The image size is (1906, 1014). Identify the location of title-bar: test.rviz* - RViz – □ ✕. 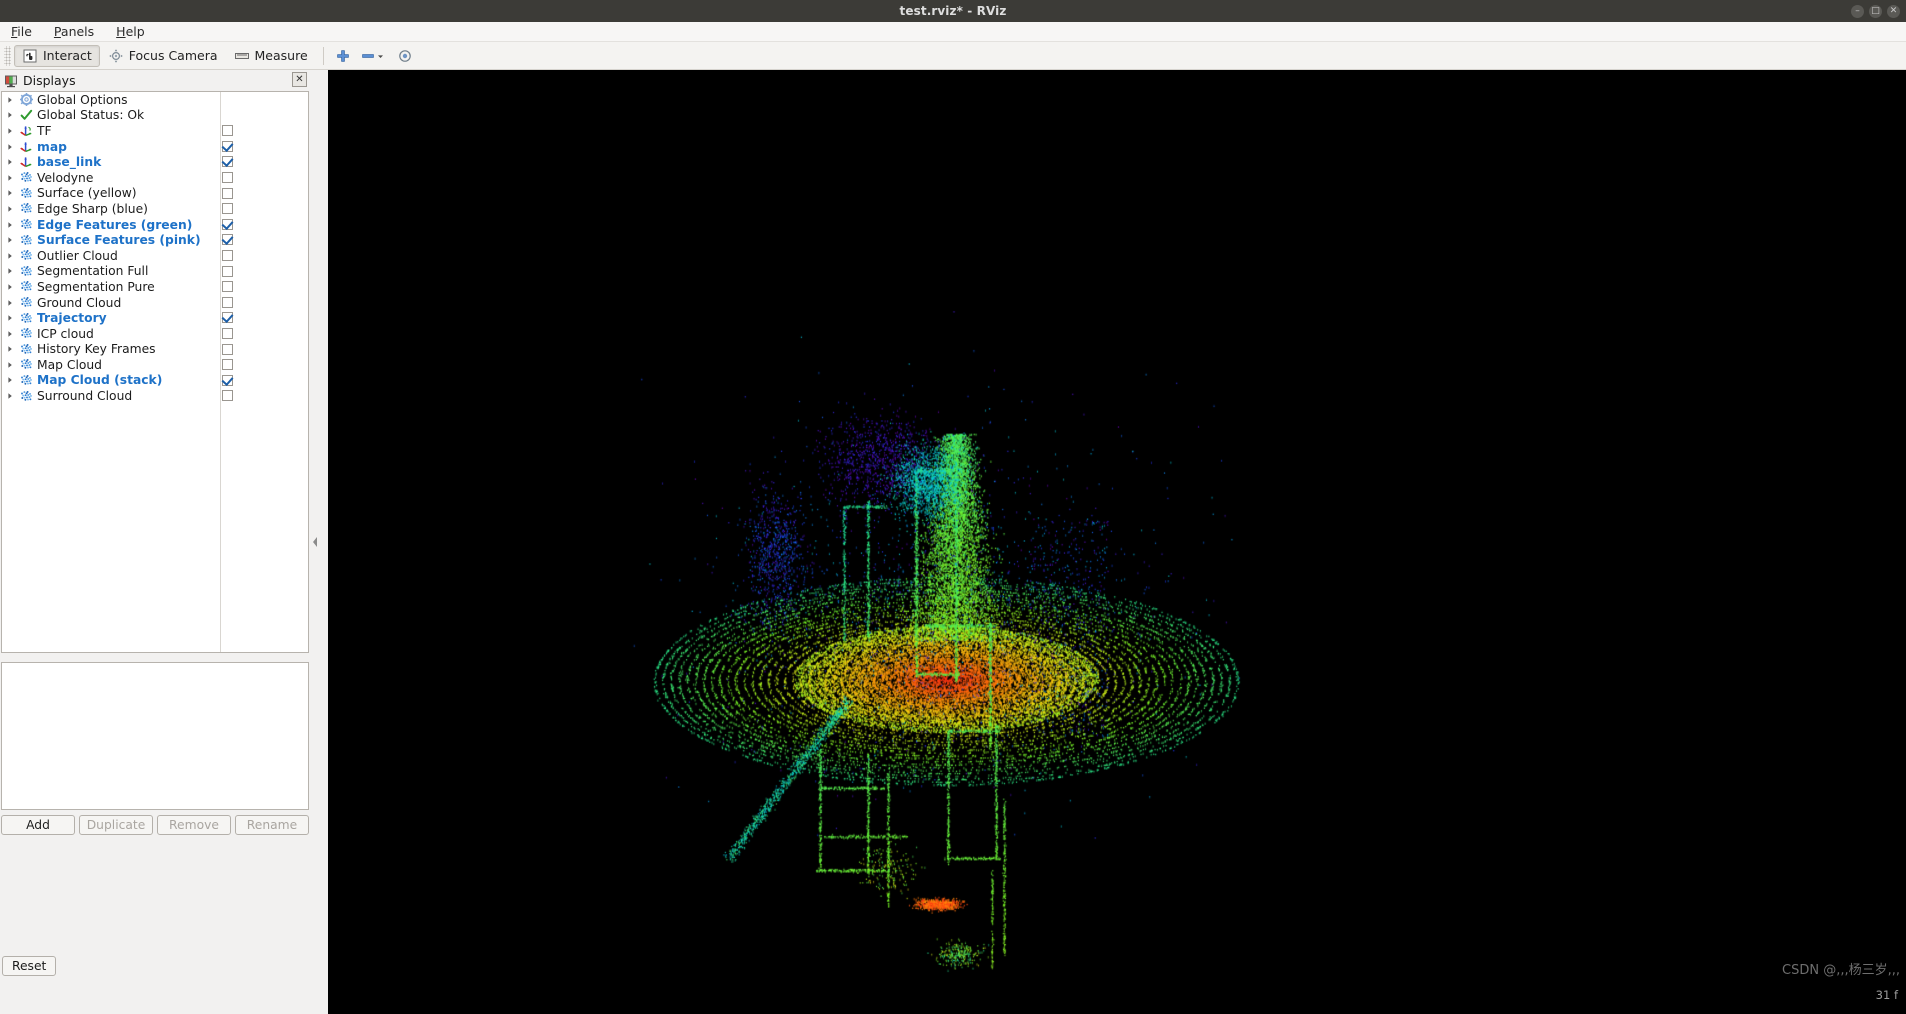
(953, 11).